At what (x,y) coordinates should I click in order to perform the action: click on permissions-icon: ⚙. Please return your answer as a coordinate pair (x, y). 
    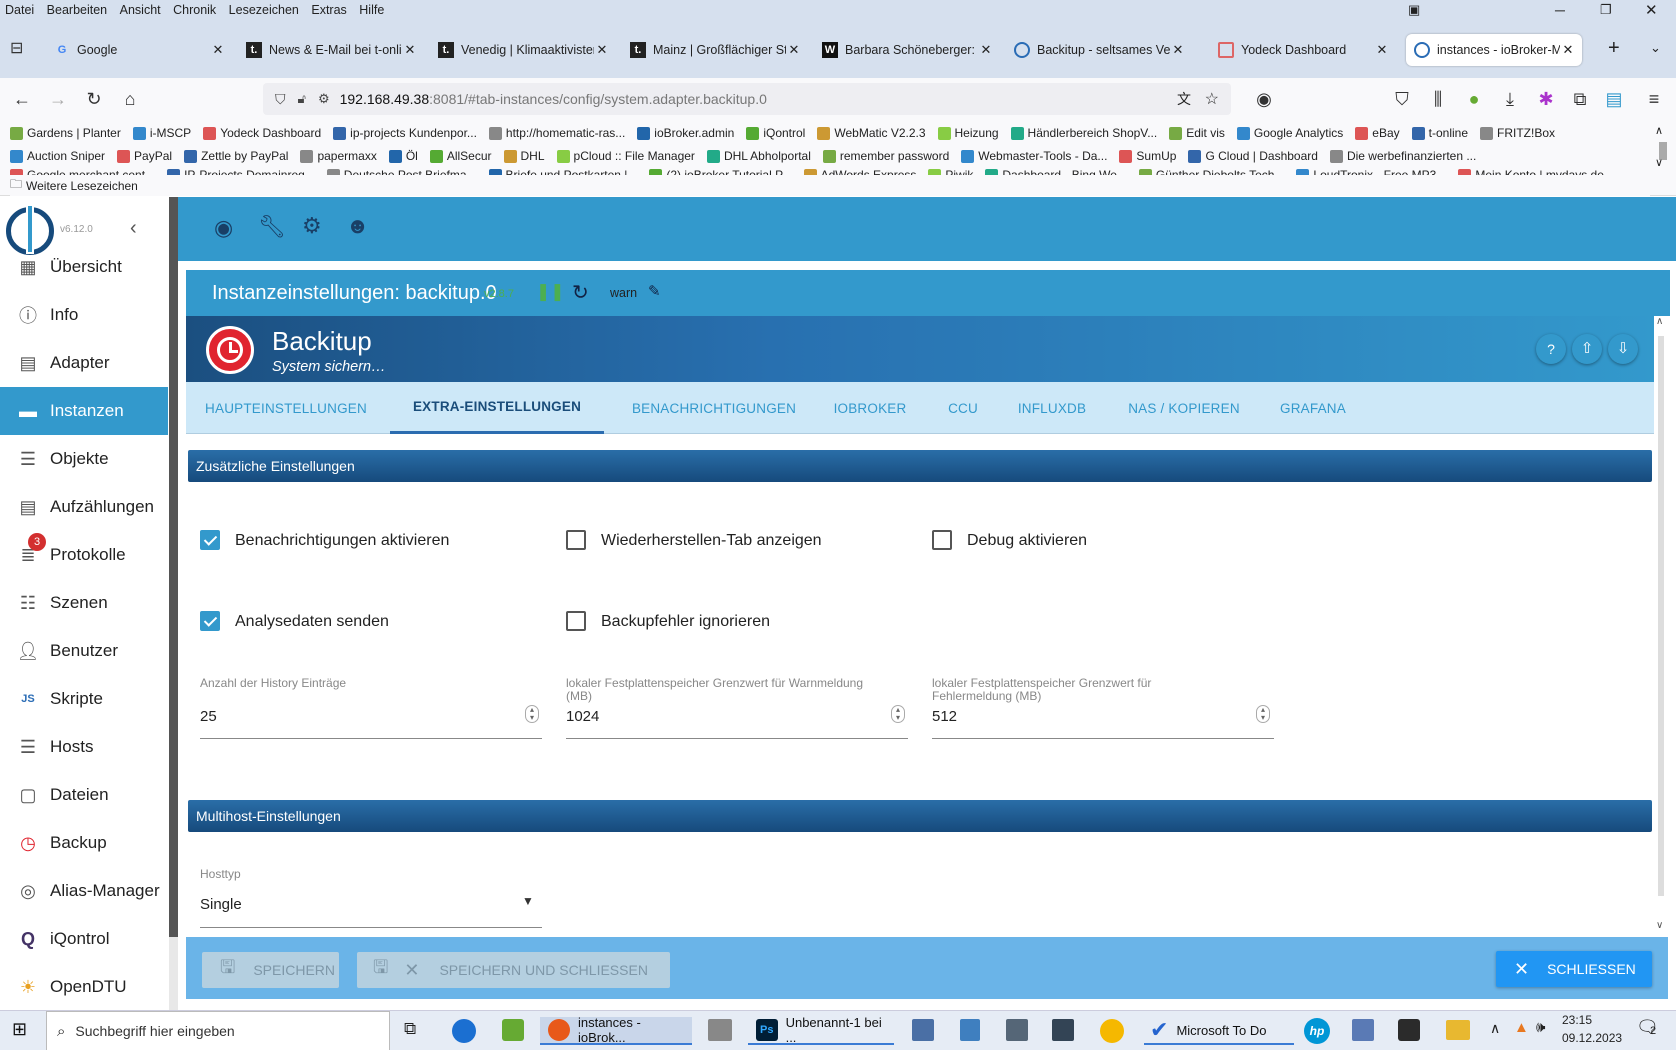
    Looking at the image, I should click on (324, 99).